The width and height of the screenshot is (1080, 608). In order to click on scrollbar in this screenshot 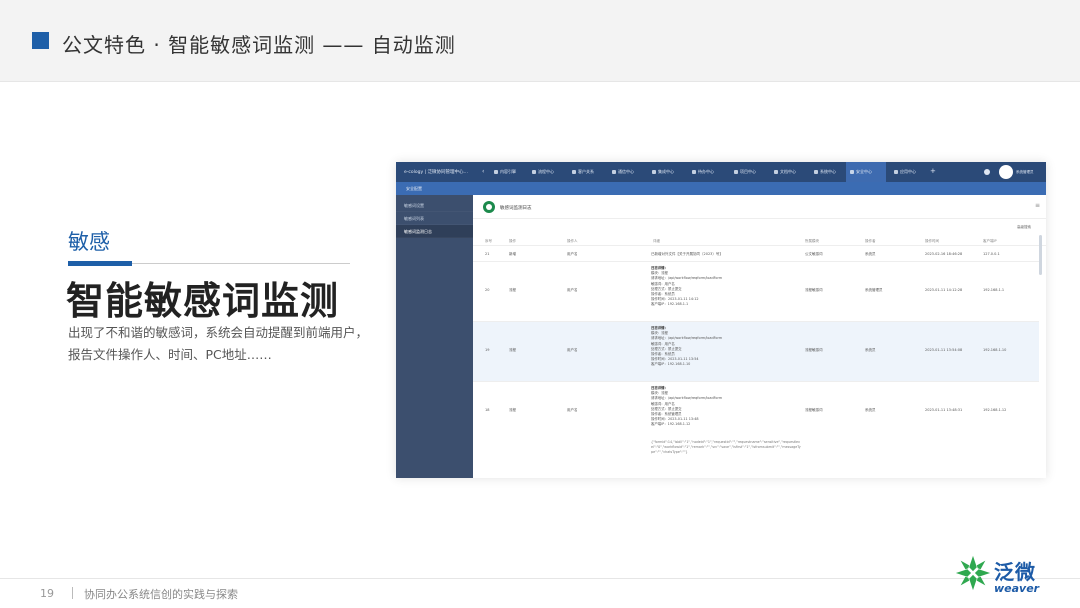, I will do `click(1040, 255)`.